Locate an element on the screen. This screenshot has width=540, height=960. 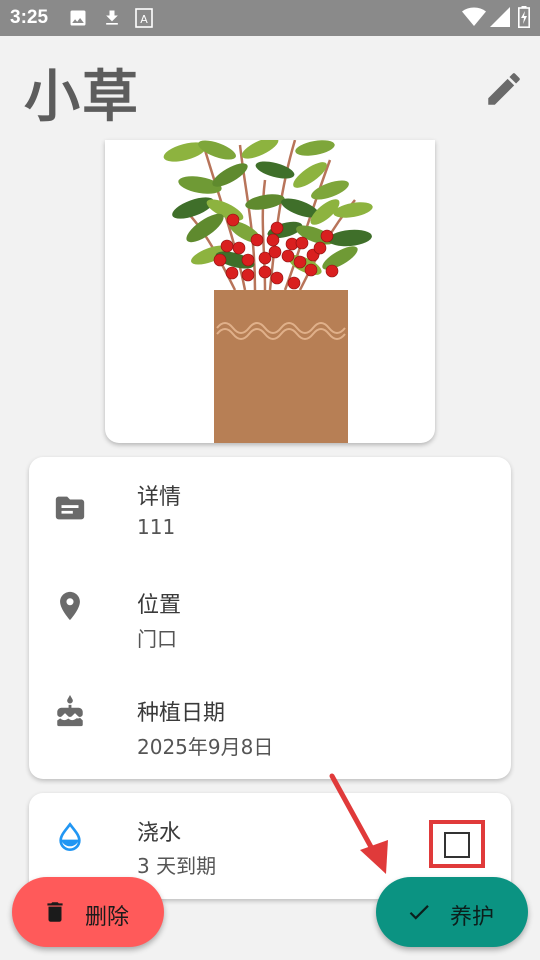
detail-label: 种植日期 is located at coordinates (181, 713).